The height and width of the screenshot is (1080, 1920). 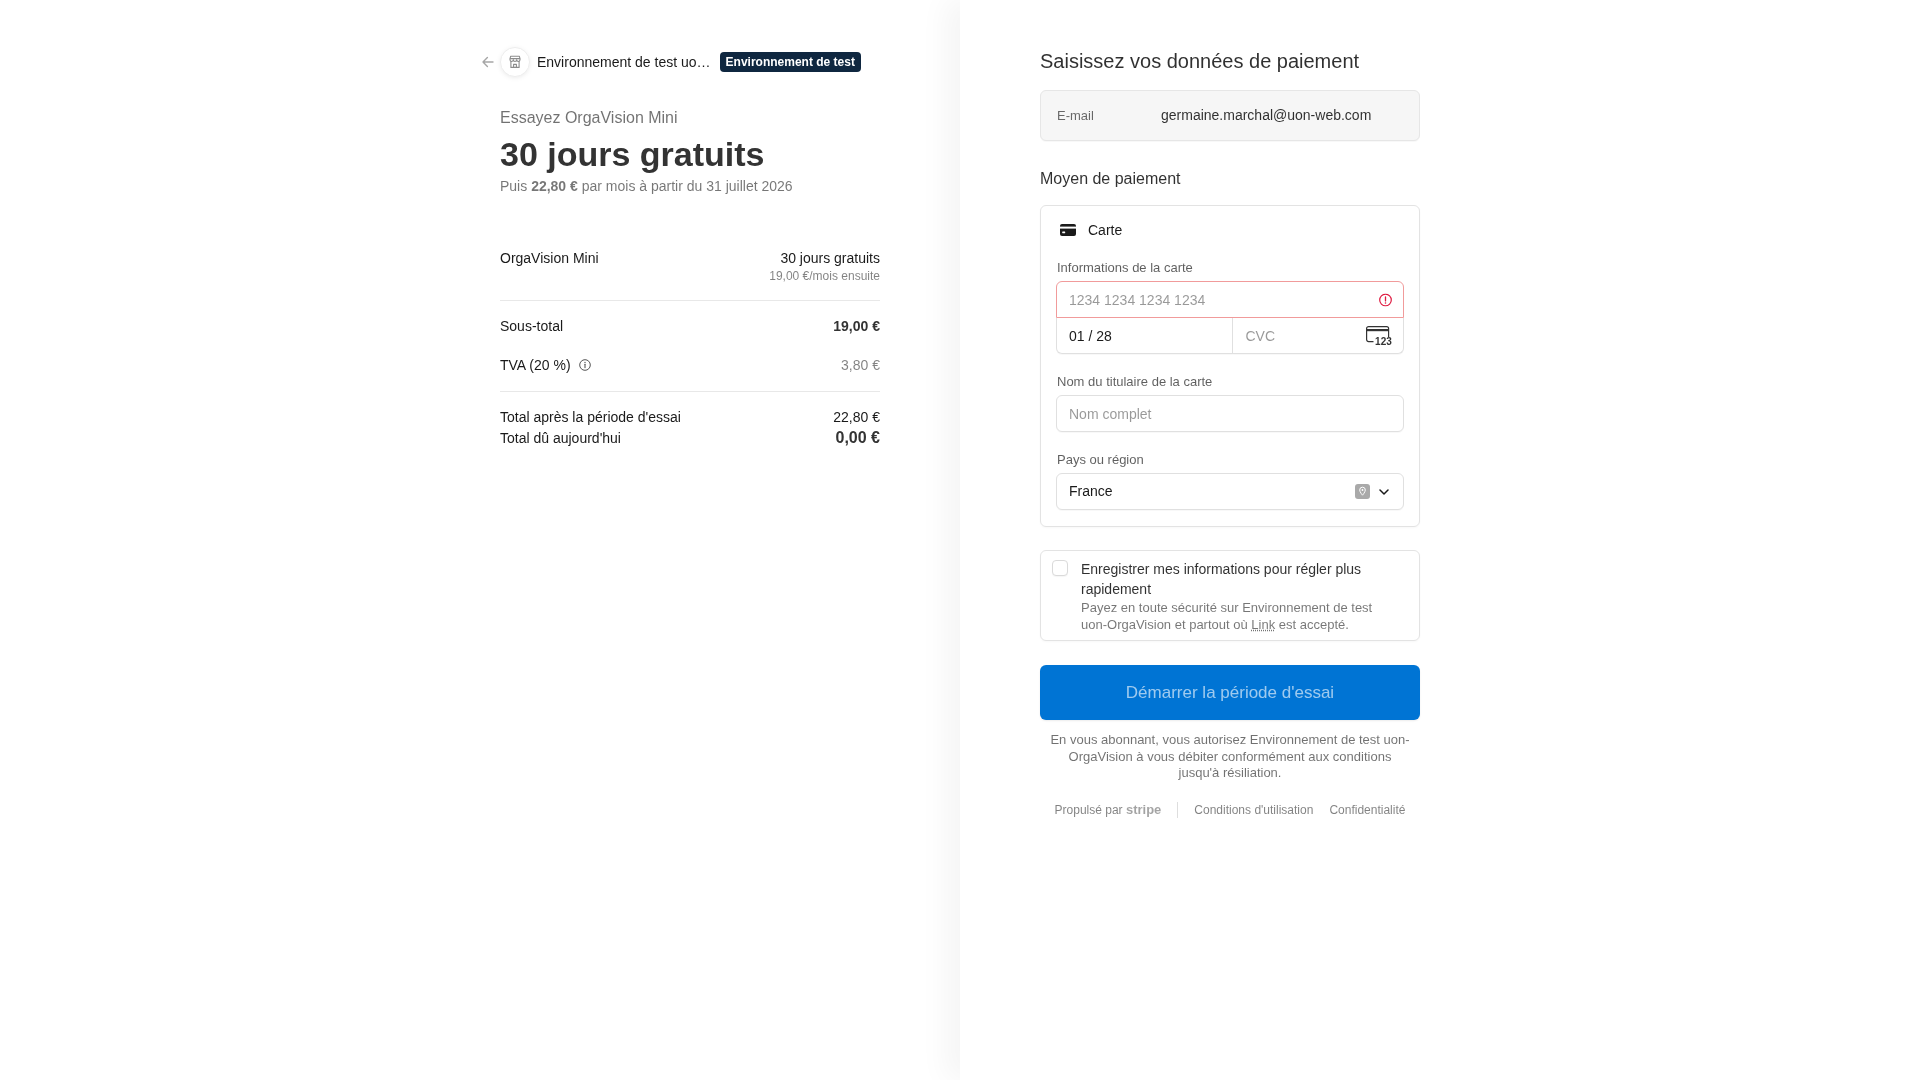 I want to click on checkbox, so click(x=1060, y=568).